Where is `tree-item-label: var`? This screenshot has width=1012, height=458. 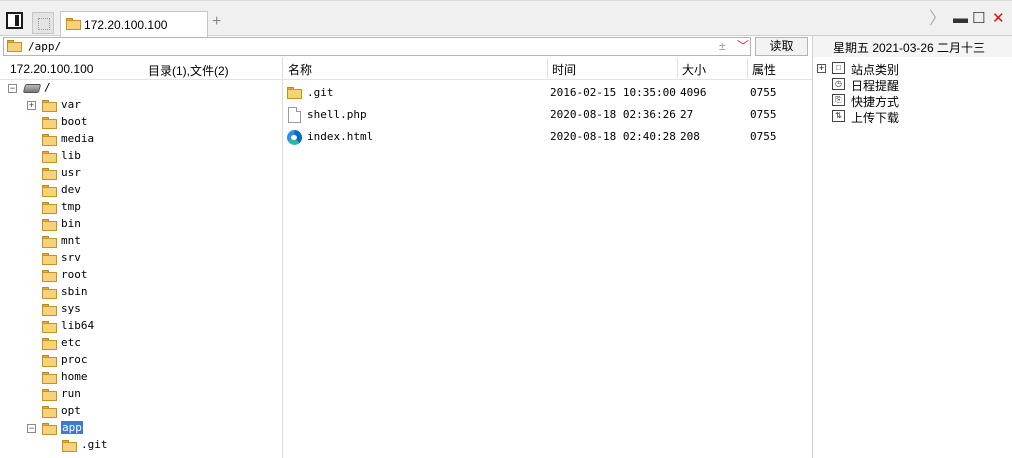 tree-item-label: var is located at coordinates (71, 104).